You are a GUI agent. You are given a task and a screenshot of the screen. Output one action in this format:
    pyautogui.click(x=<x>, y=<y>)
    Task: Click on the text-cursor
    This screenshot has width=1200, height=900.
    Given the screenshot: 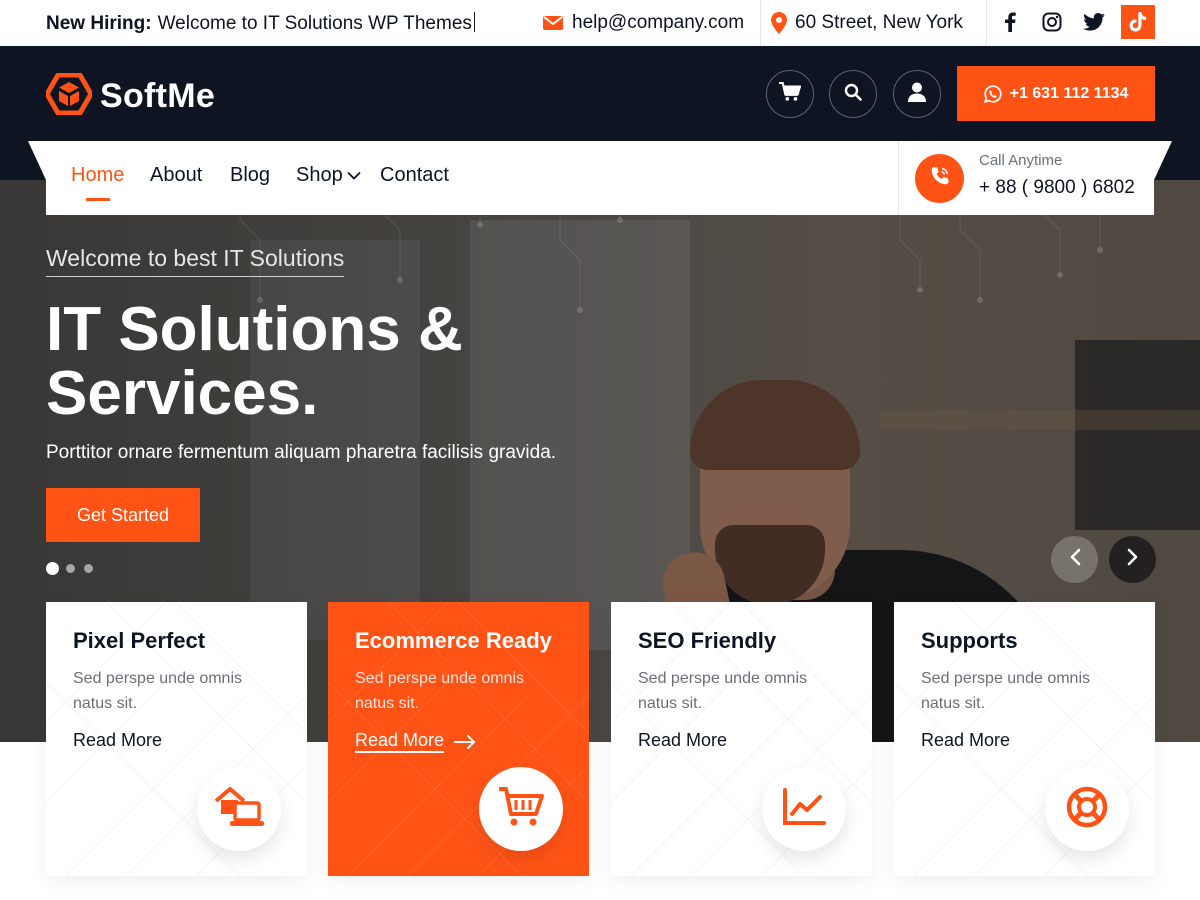 What is the action you would take?
    pyautogui.click(x=474, y=22)
    